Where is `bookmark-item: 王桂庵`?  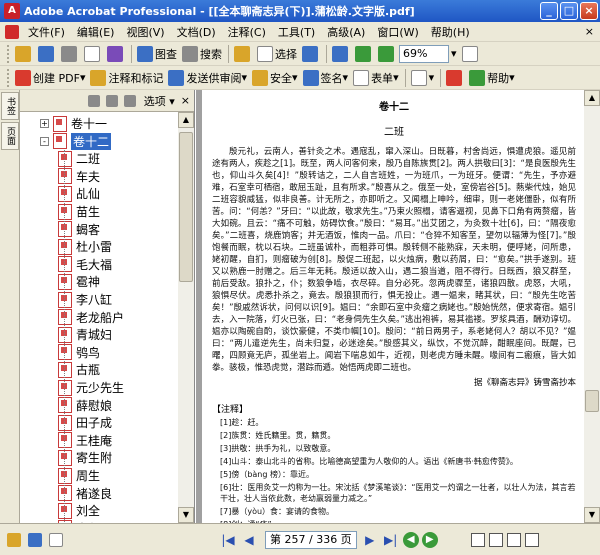 bookmark-item: 王桂庵 is located at coordinates (85, 440).